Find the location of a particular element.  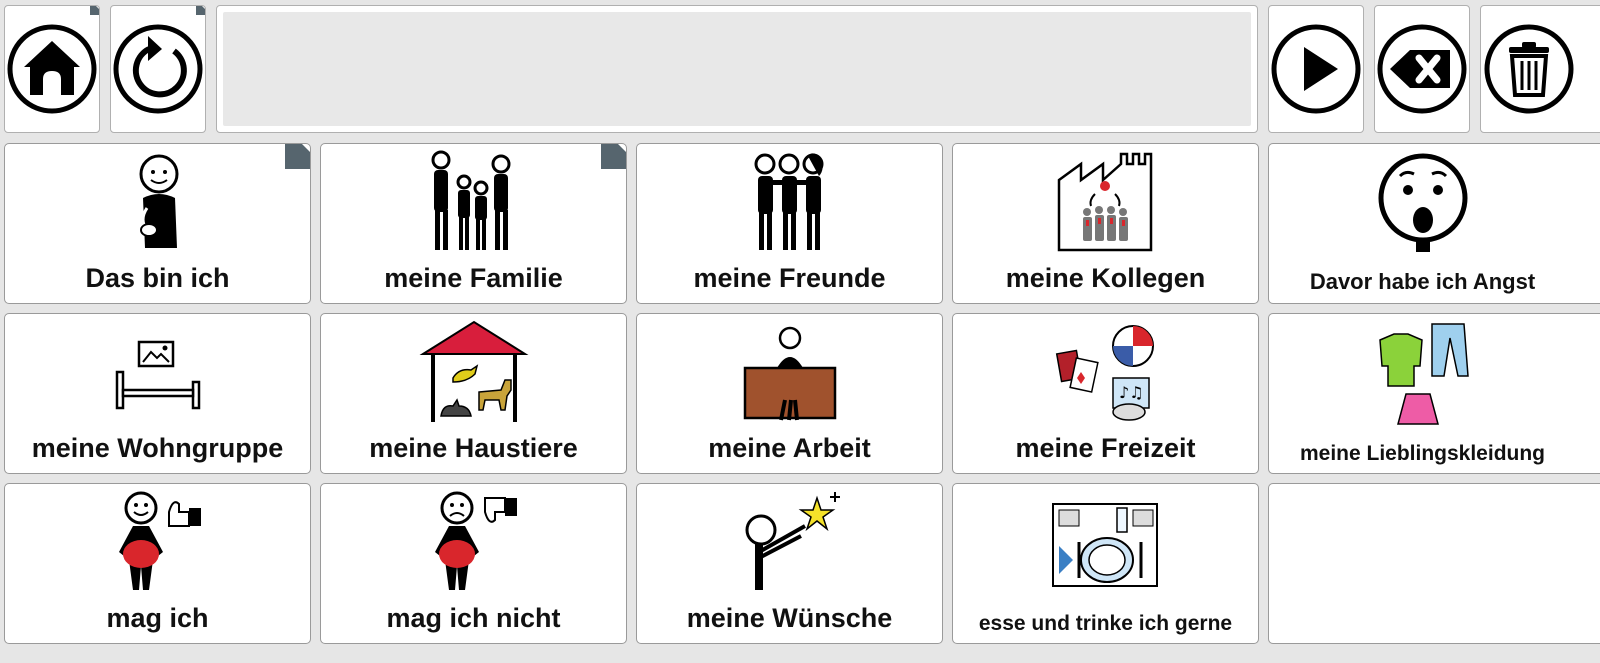

home-button is located at coordinates (52, 69).